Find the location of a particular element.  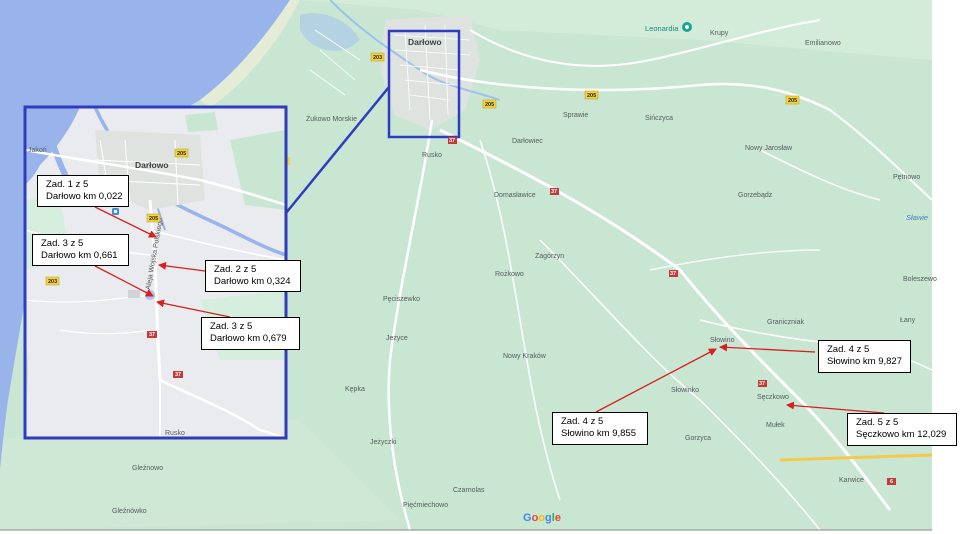

inset-label-lakon: Jakoń is located at coordinates (37, 150).